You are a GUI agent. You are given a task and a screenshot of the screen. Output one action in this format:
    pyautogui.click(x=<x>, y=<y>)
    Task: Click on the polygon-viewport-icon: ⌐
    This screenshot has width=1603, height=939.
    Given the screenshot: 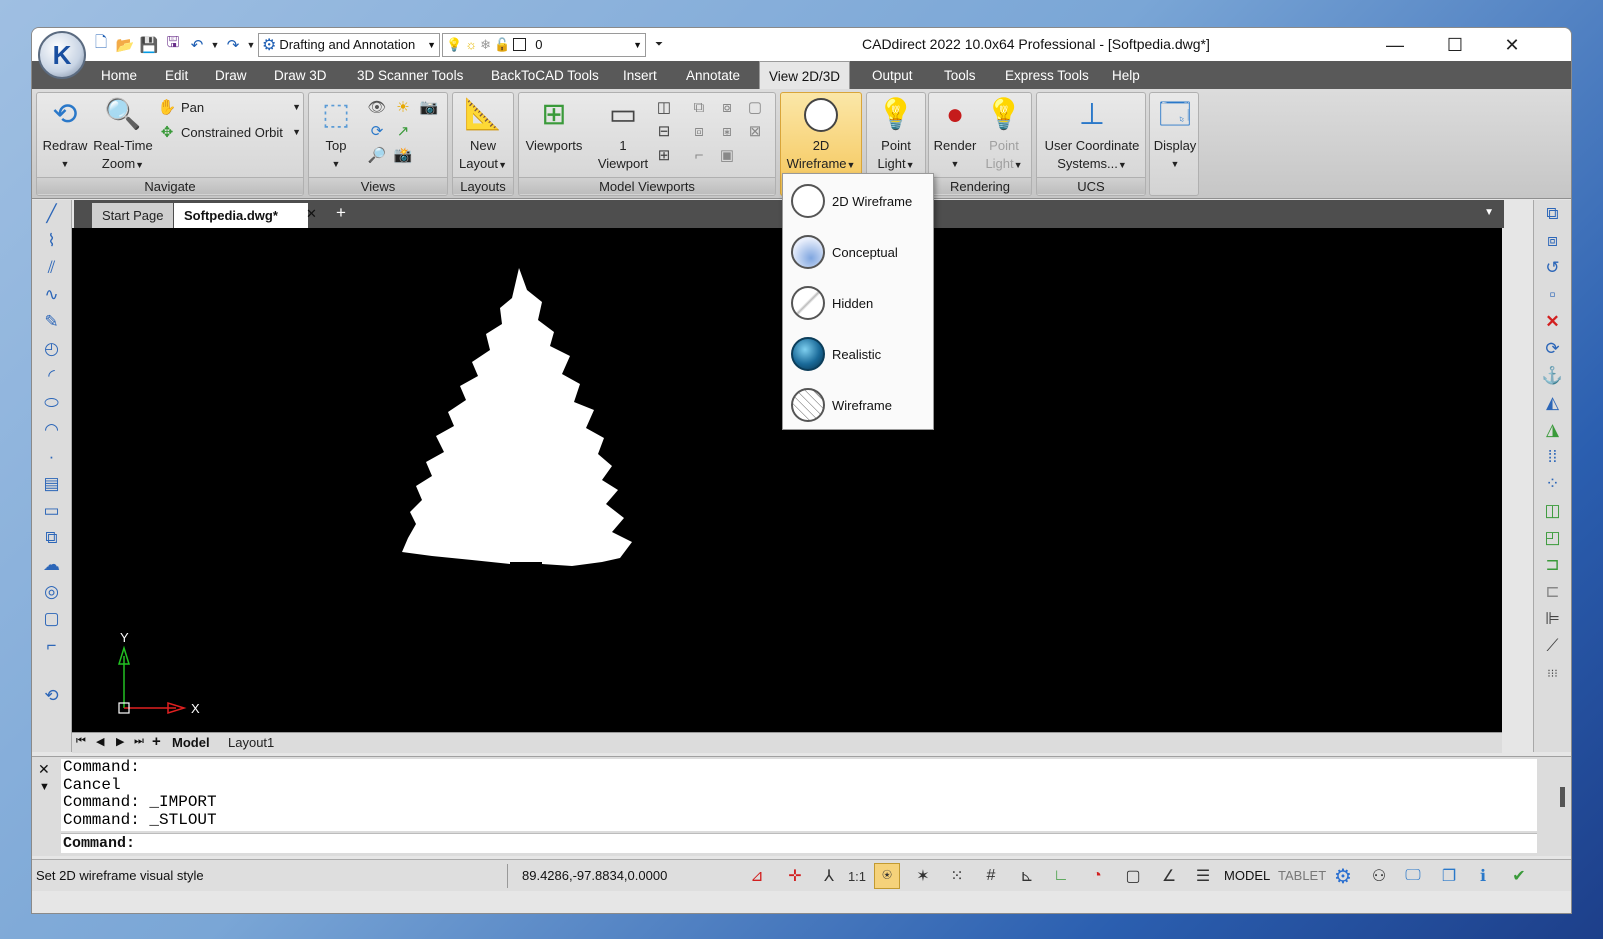 What is the action you would take?
    pyautogui.click(x=699, y=155)
    